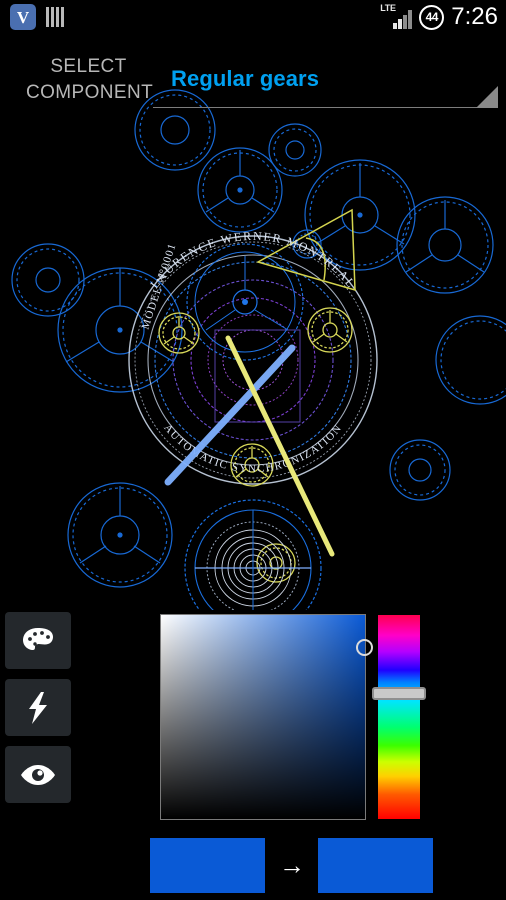 Image resolution: width=506 pixels, height=900 pixels. Describe the element at coordinates (253, 18) in the screenshot. I see `status-bar: V LTE 44 7:26` at that location.